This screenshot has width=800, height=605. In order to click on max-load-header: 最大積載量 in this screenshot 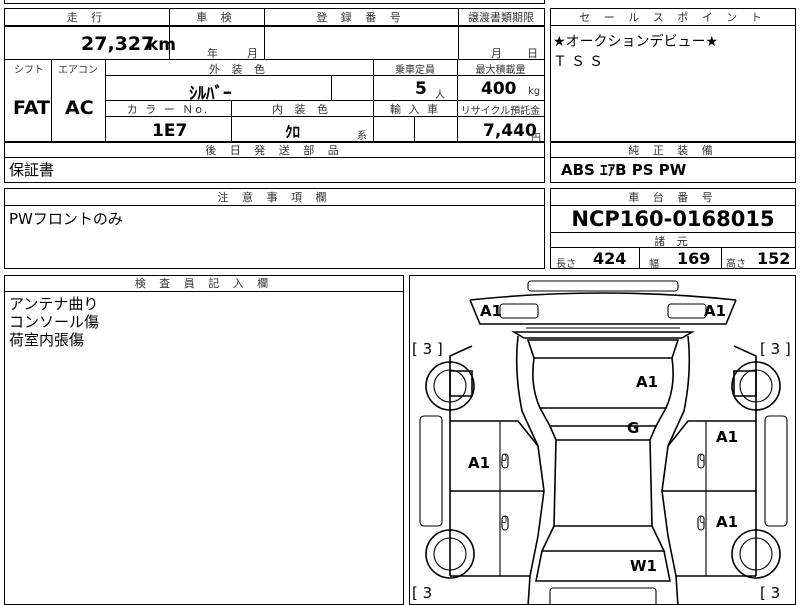, I will do `click(500, 70)`.